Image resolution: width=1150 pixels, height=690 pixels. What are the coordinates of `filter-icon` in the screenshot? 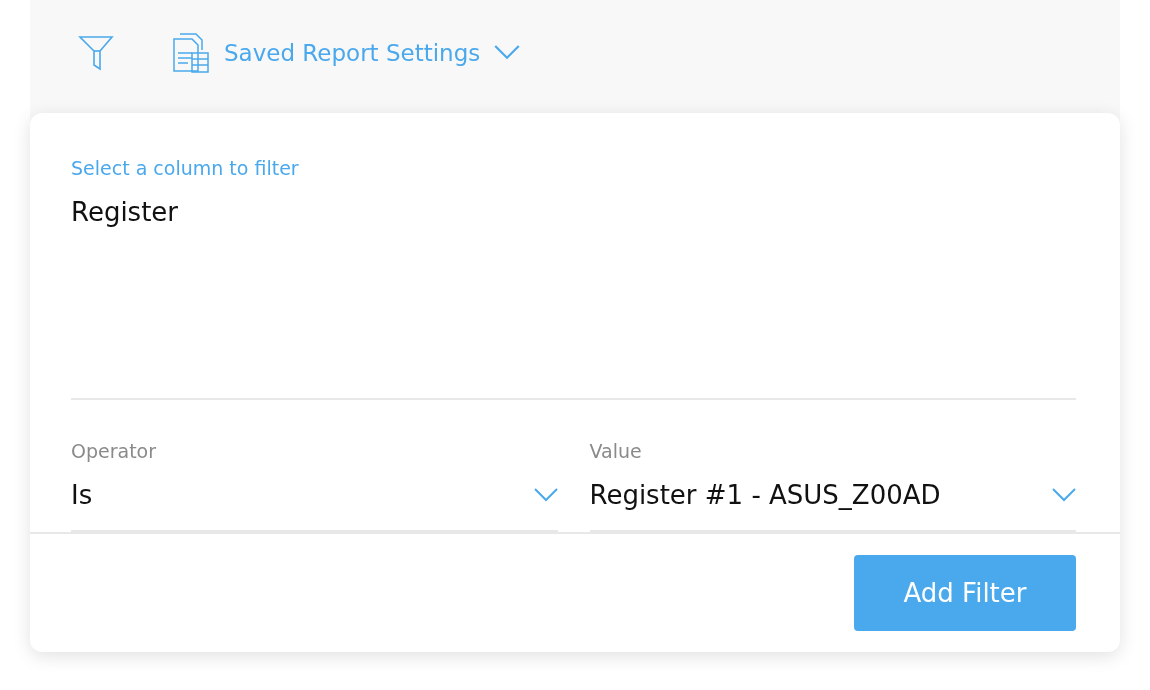 It's located at (96, 52).